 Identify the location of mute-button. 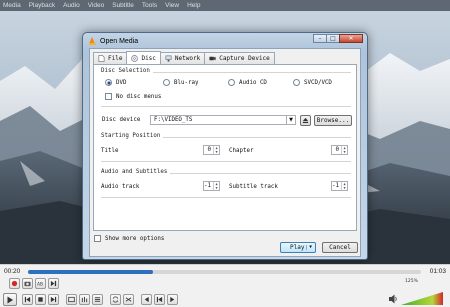
(393, 299).